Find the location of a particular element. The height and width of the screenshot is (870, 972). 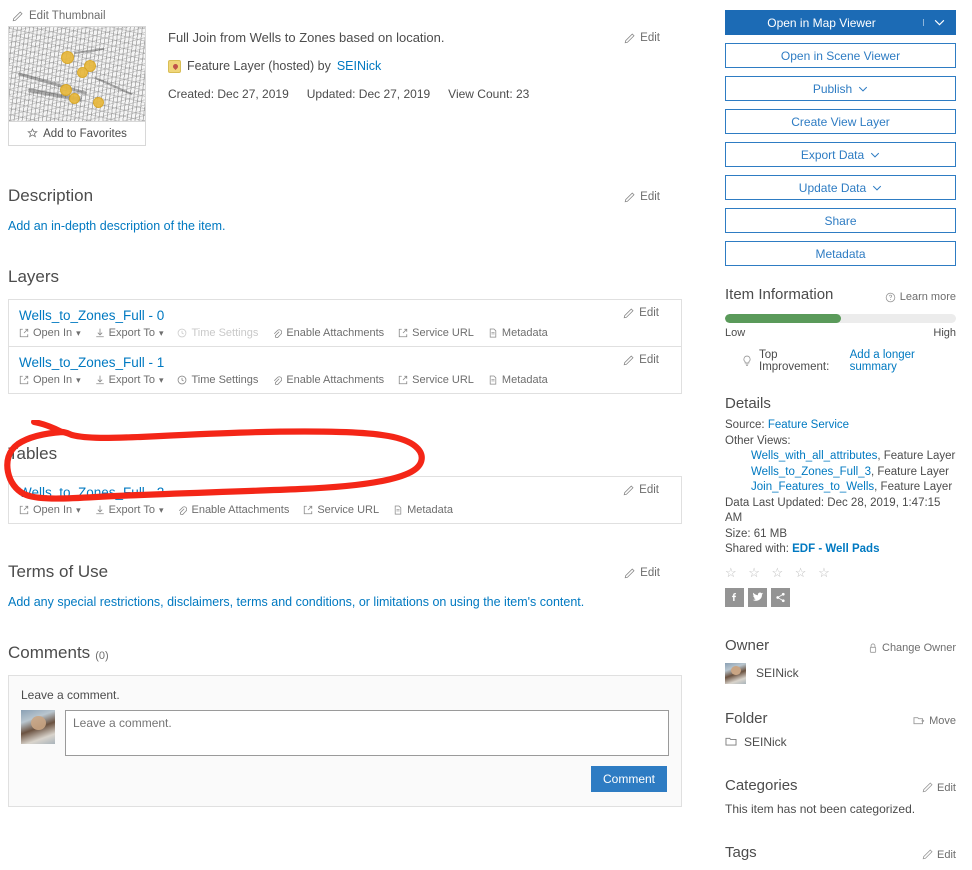

table-name-link: Wells_to_Zones_Full - 2 is located at coordinates (345, 492).